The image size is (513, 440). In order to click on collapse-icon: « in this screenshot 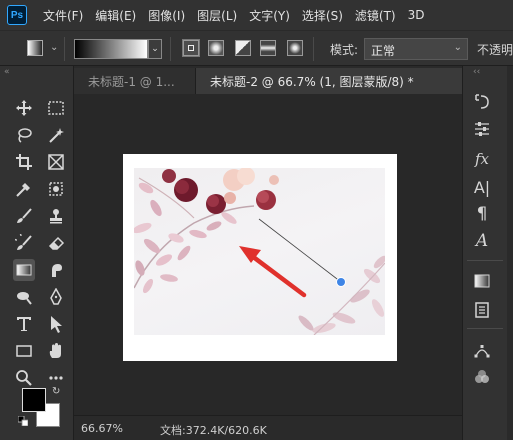, I will do `click(7, 73)`.